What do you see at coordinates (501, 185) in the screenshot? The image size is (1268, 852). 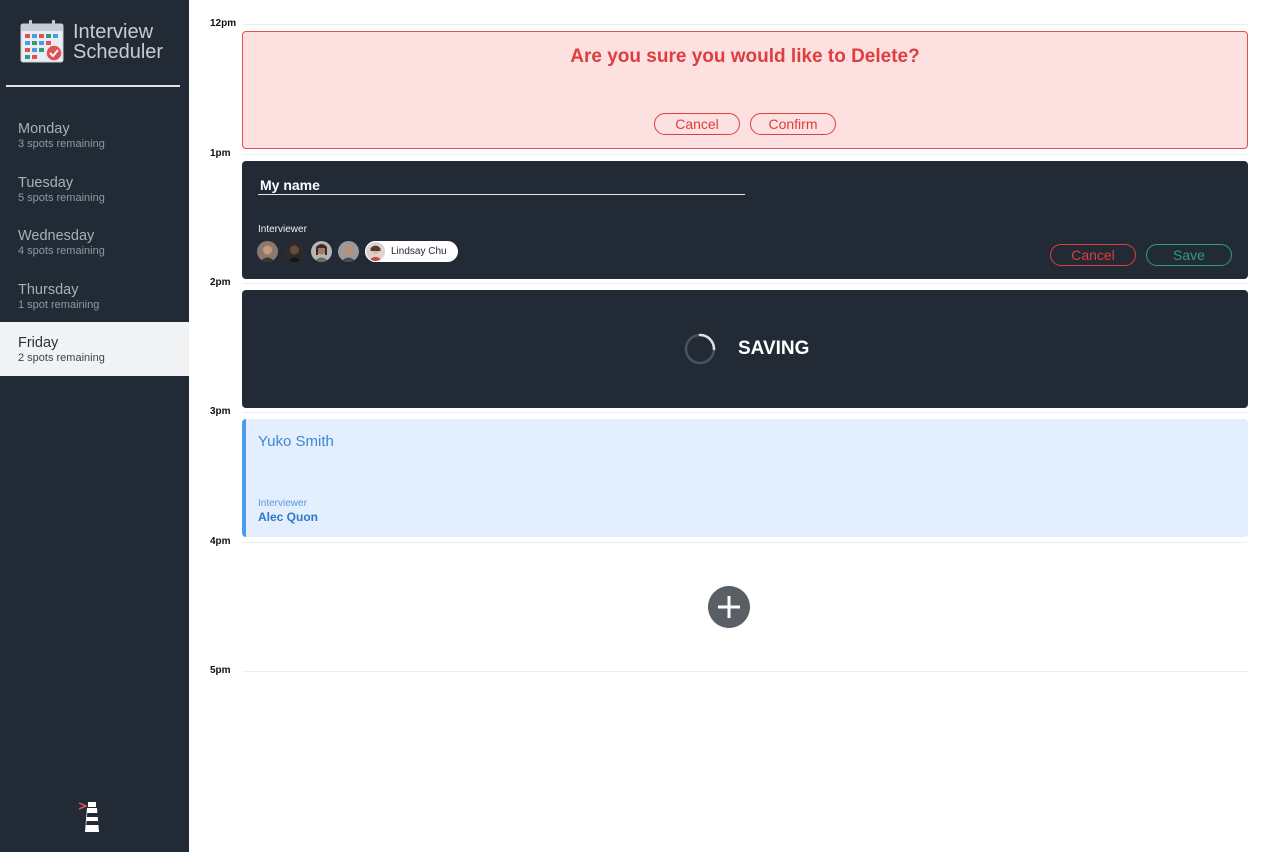 I see `student-name-input` at bounding box center [501, 185].